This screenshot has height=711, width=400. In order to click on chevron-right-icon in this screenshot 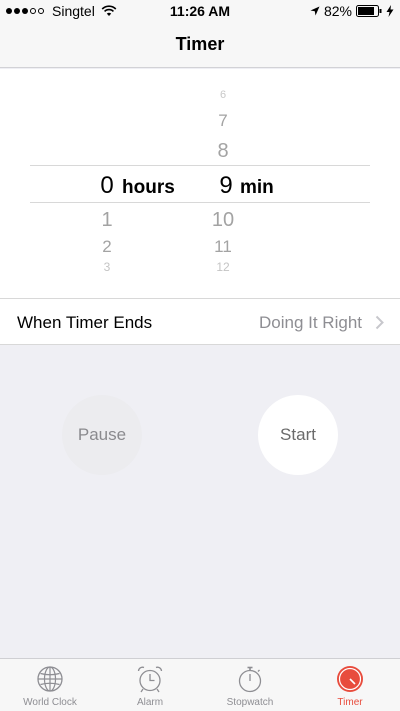, I will do `click(379, 322)`.